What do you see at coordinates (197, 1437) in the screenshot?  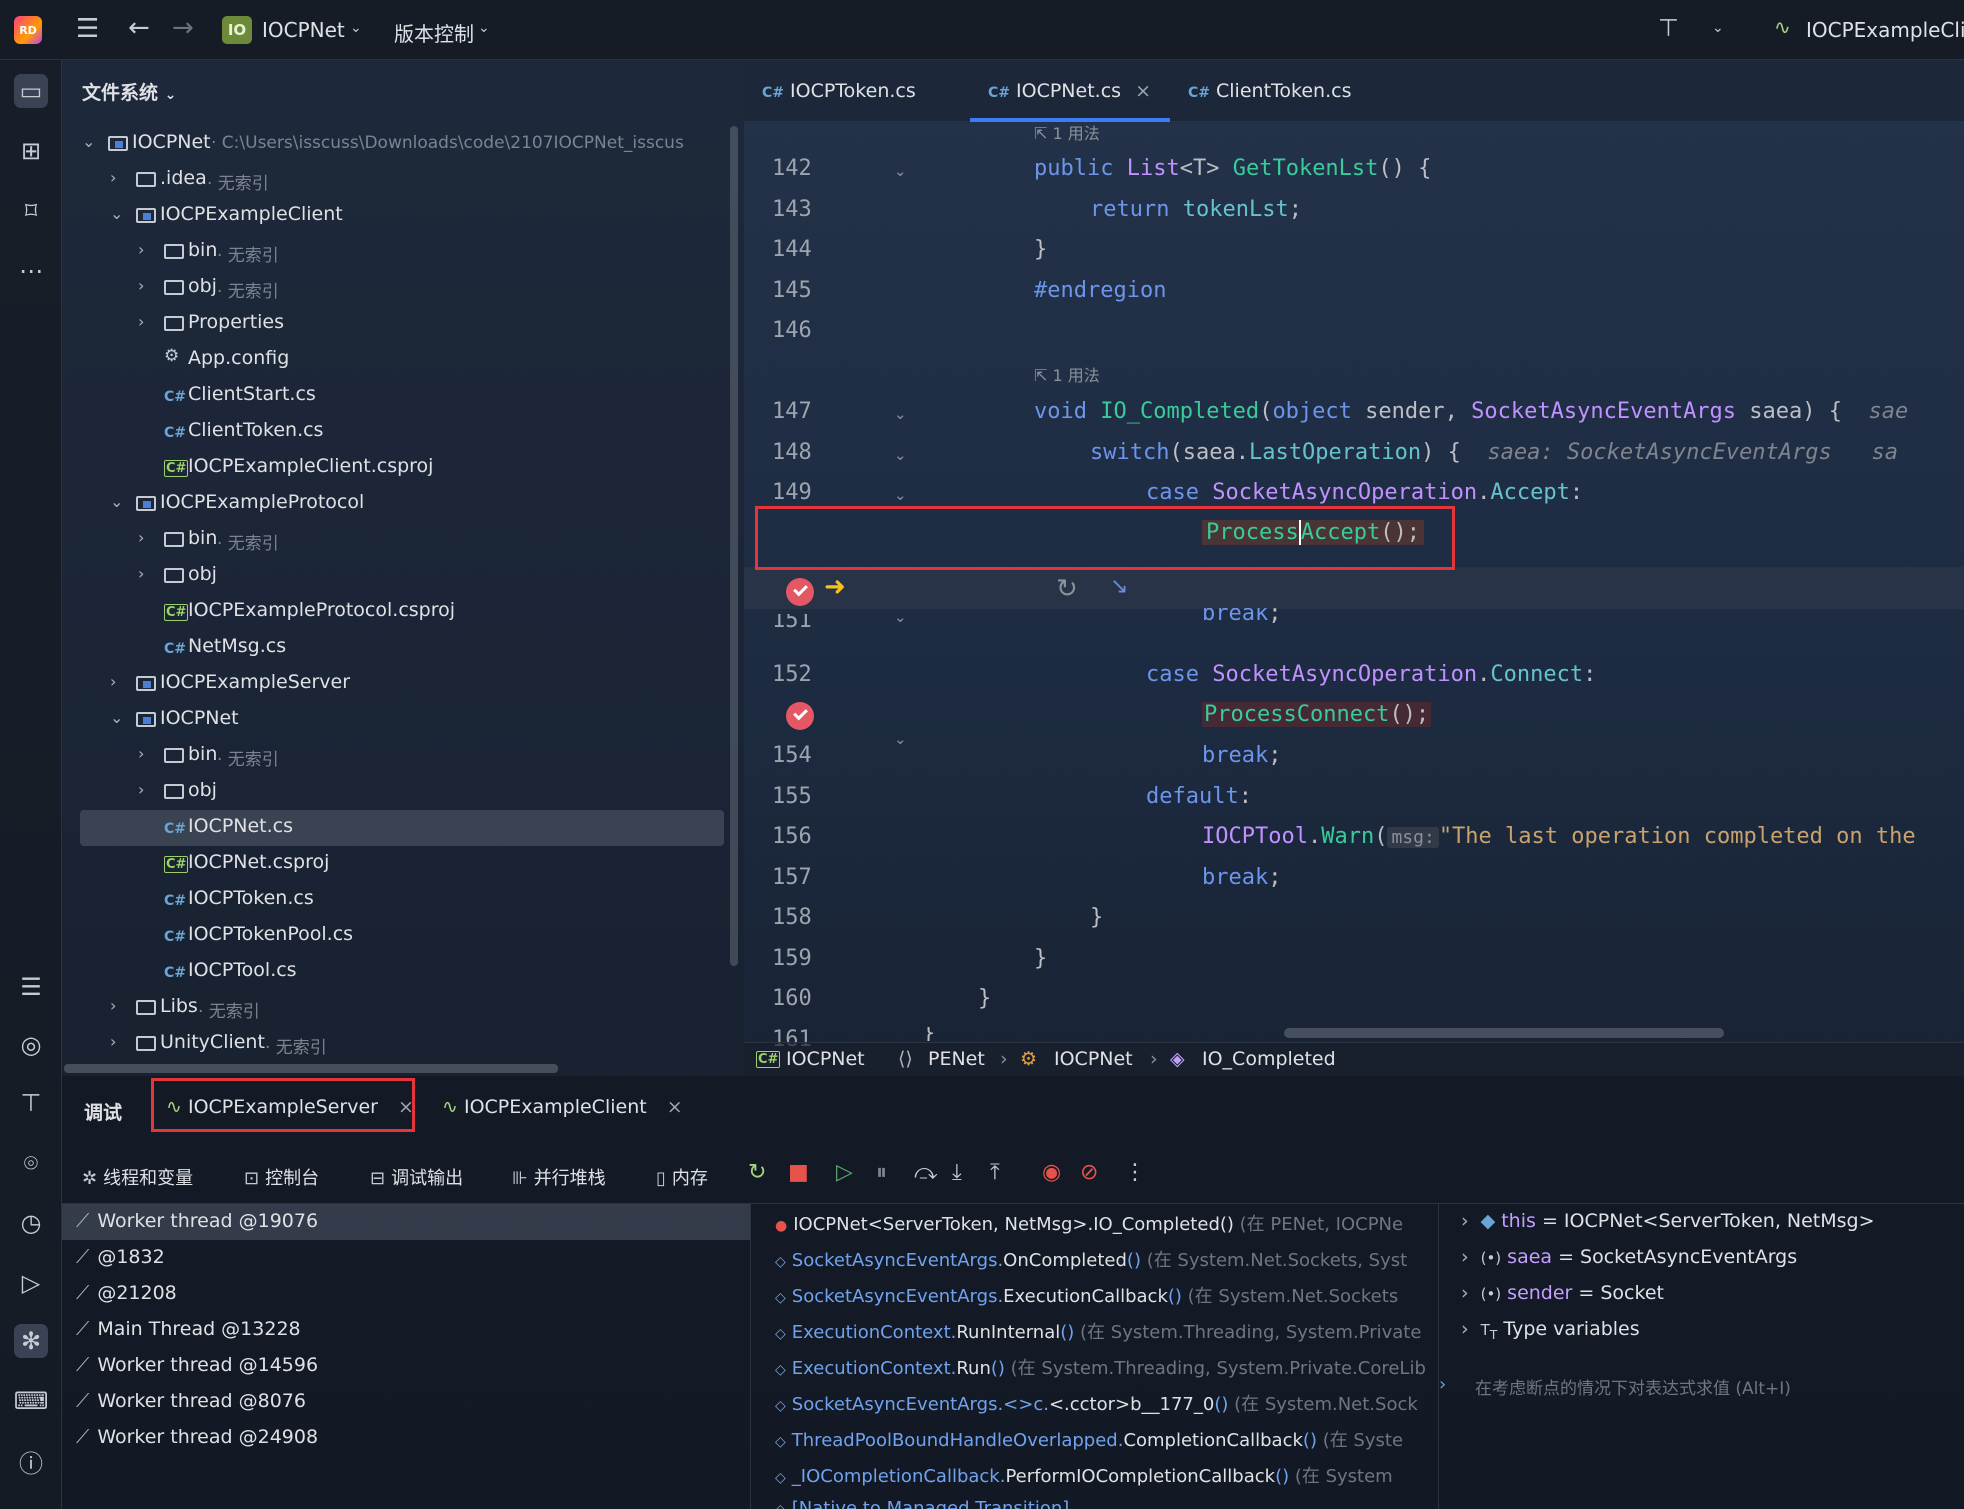 I see `thread-item: ⟋ Worker thread @24908` at bounding box center [197, 1437].